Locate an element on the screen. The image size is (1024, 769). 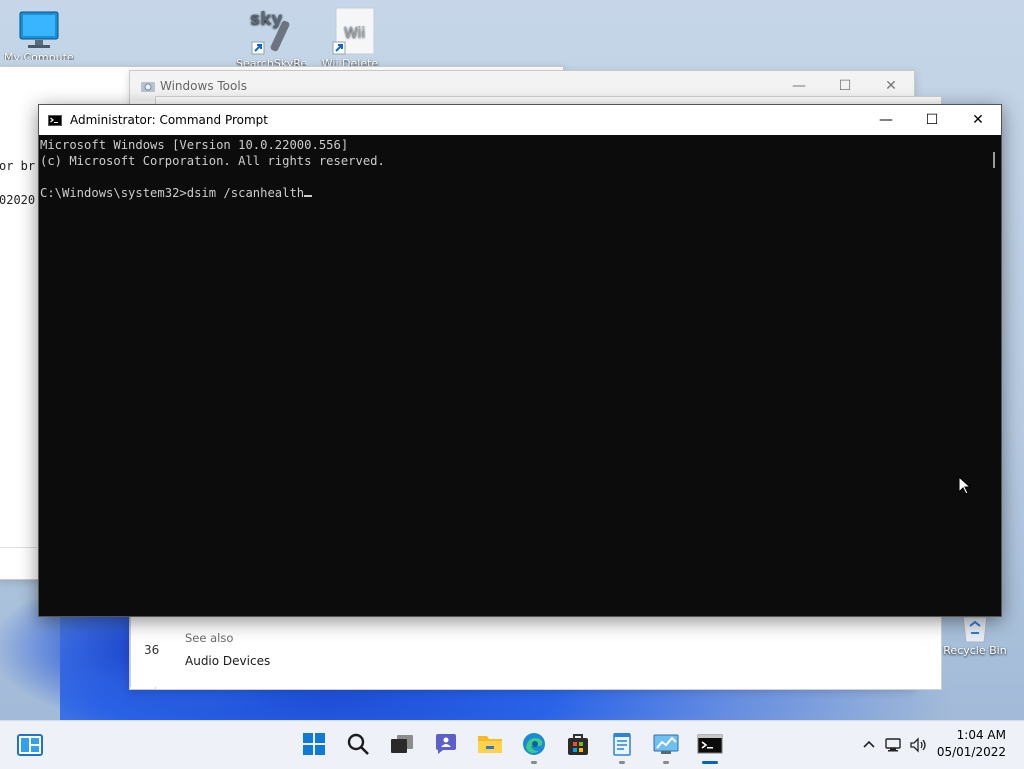
control-panel-button is located at coordinates (666, 747).